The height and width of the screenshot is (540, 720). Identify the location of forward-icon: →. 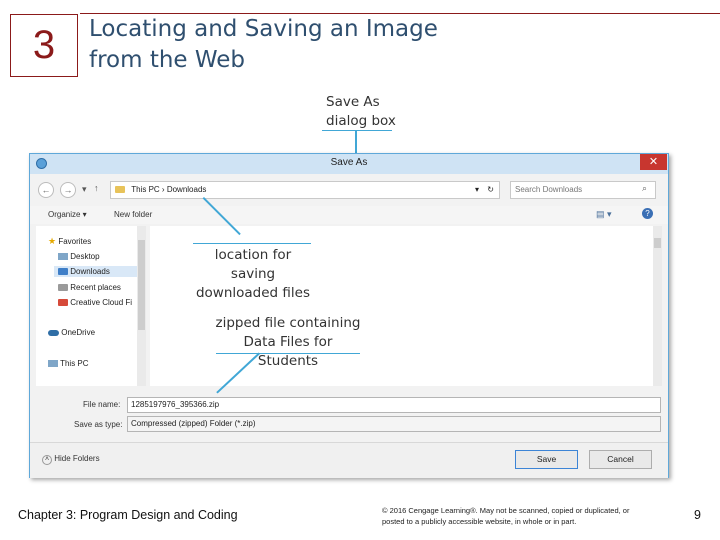
(68, 190).